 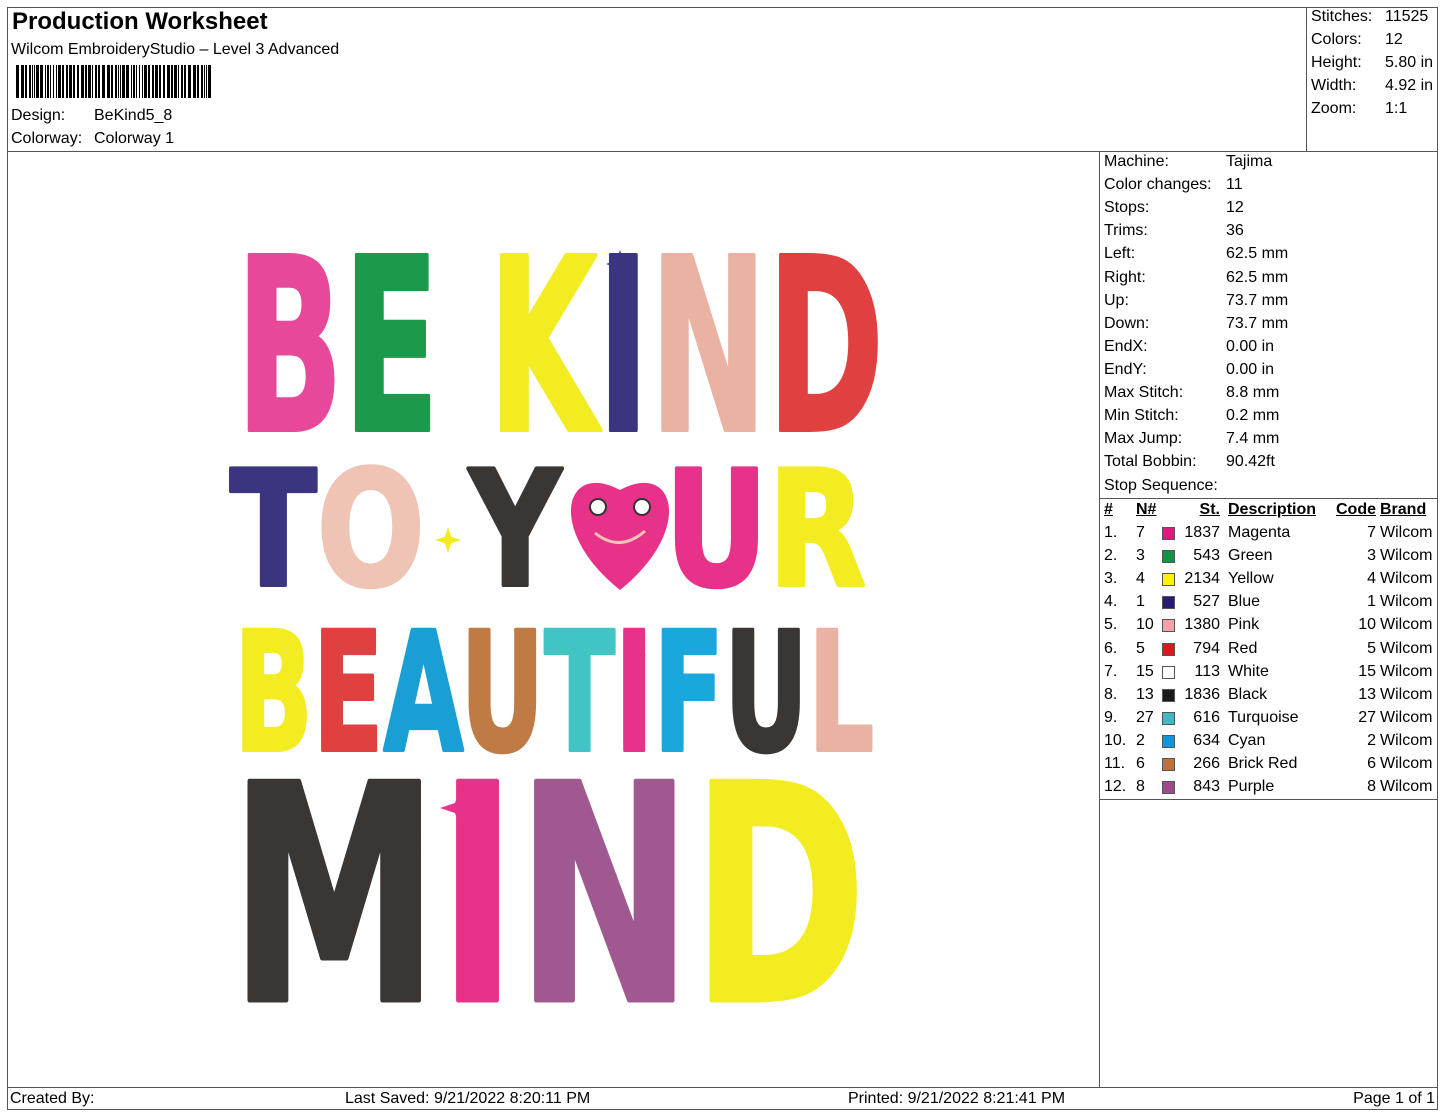 I want to click on column-header-needle: N#, so click(x=1146, y=509).